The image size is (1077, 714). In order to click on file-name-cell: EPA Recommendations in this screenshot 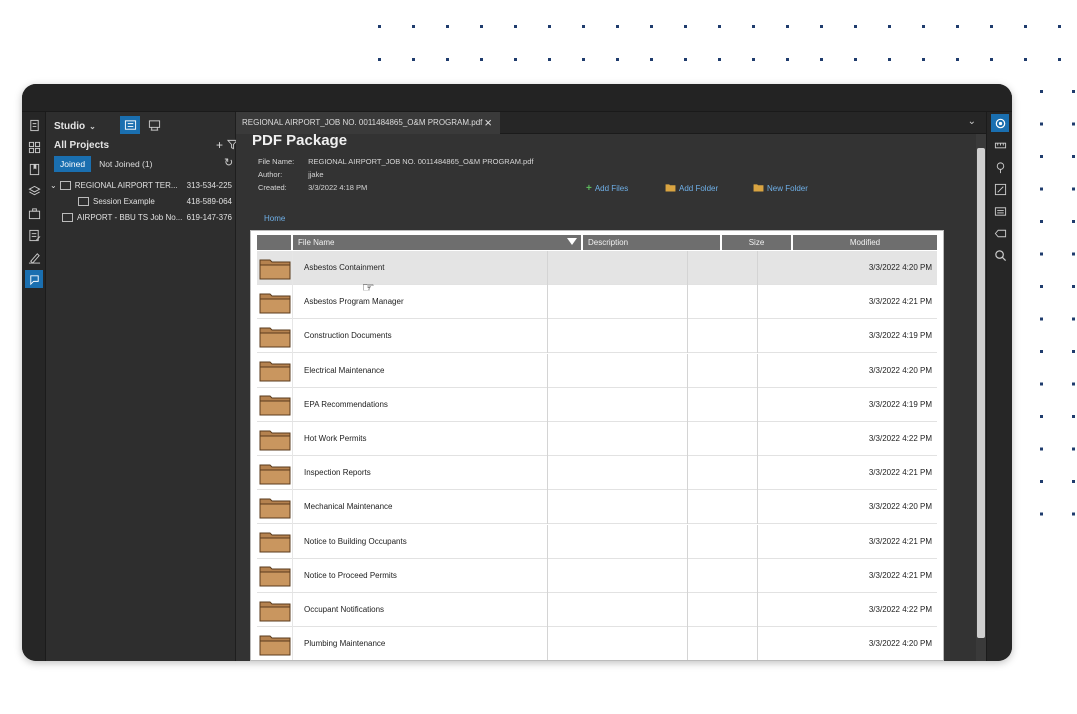, I will do `click(346, 404)`.